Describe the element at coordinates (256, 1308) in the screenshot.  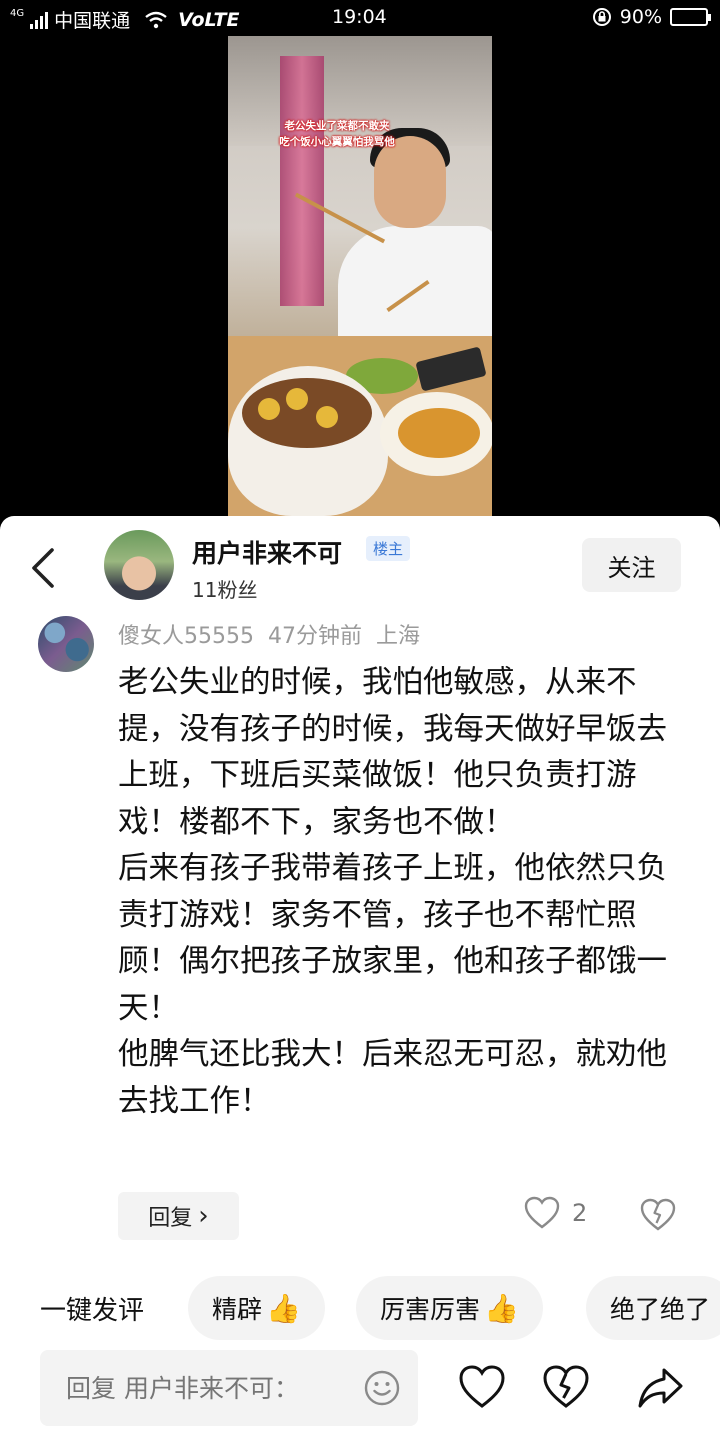
I see `quick-reply-chip: 精辟 👍` at that location.